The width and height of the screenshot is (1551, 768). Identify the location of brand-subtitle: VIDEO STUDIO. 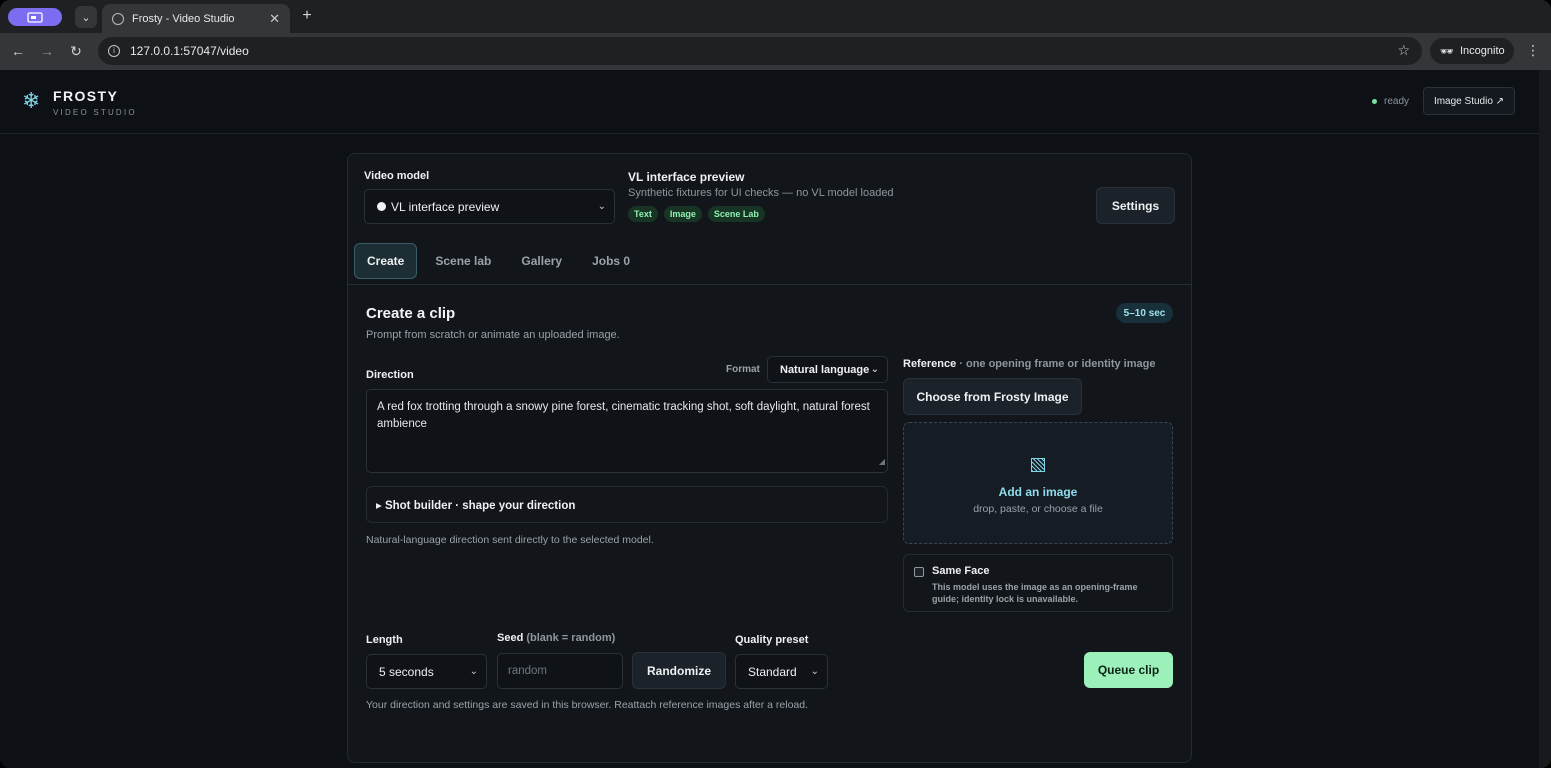
(95, 112).